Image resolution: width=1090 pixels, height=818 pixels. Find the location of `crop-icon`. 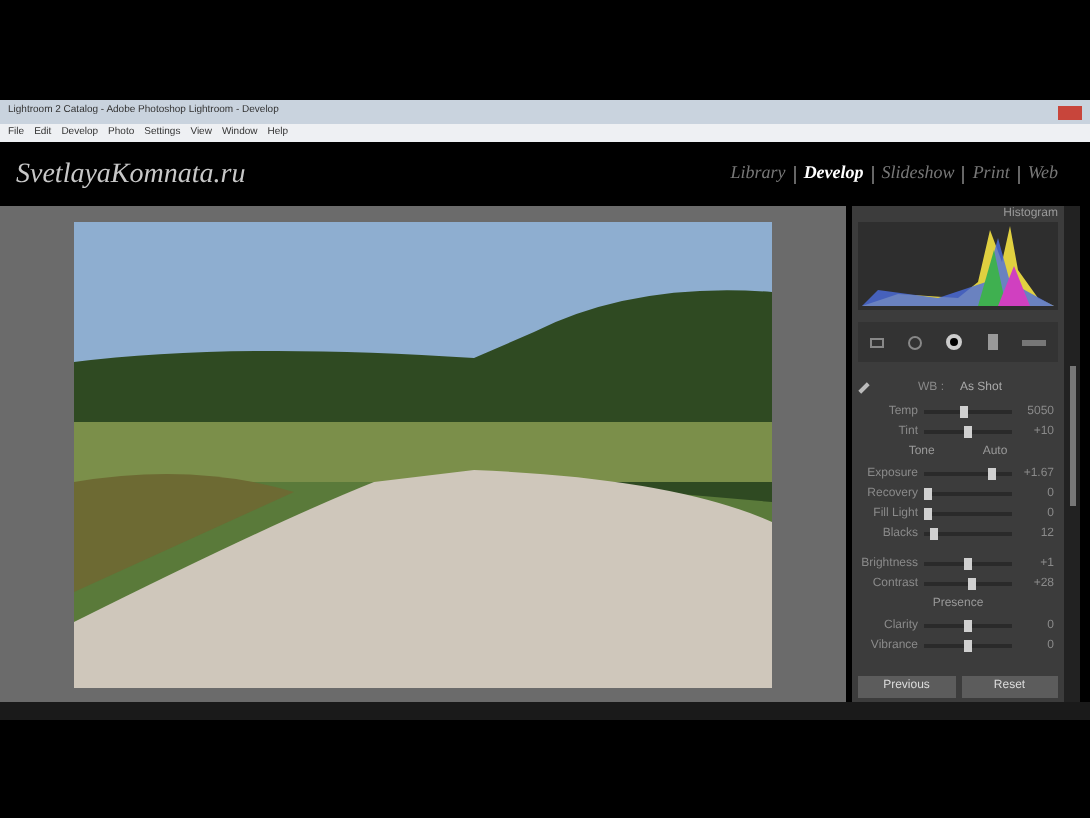

crop-icon is located at coordinates (877, 342).